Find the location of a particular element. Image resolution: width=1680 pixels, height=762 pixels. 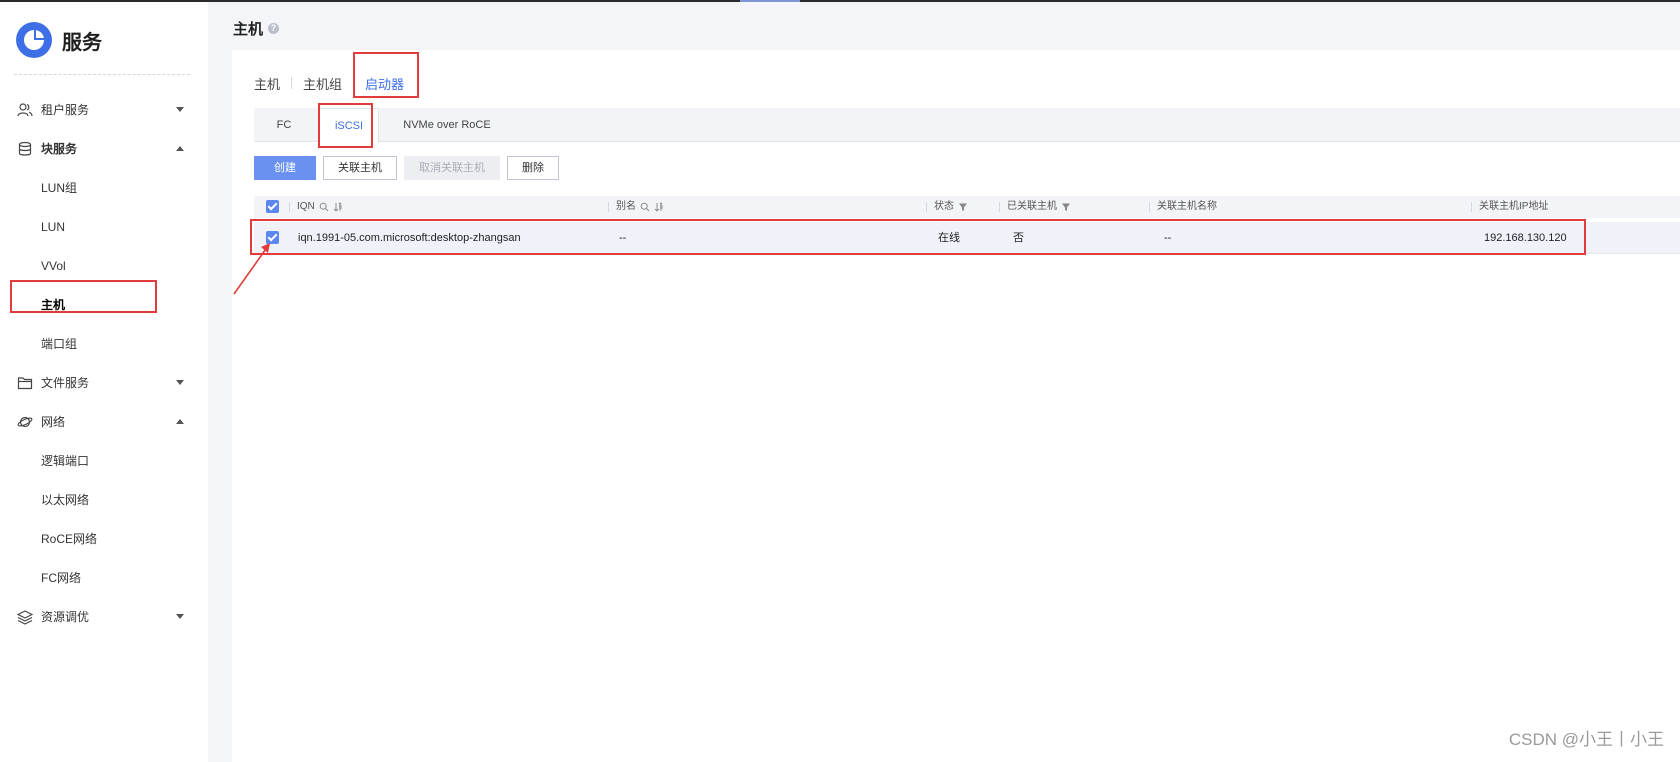

sidebar-item-label: 逻辑端口 is located at coordinates (65, 461).